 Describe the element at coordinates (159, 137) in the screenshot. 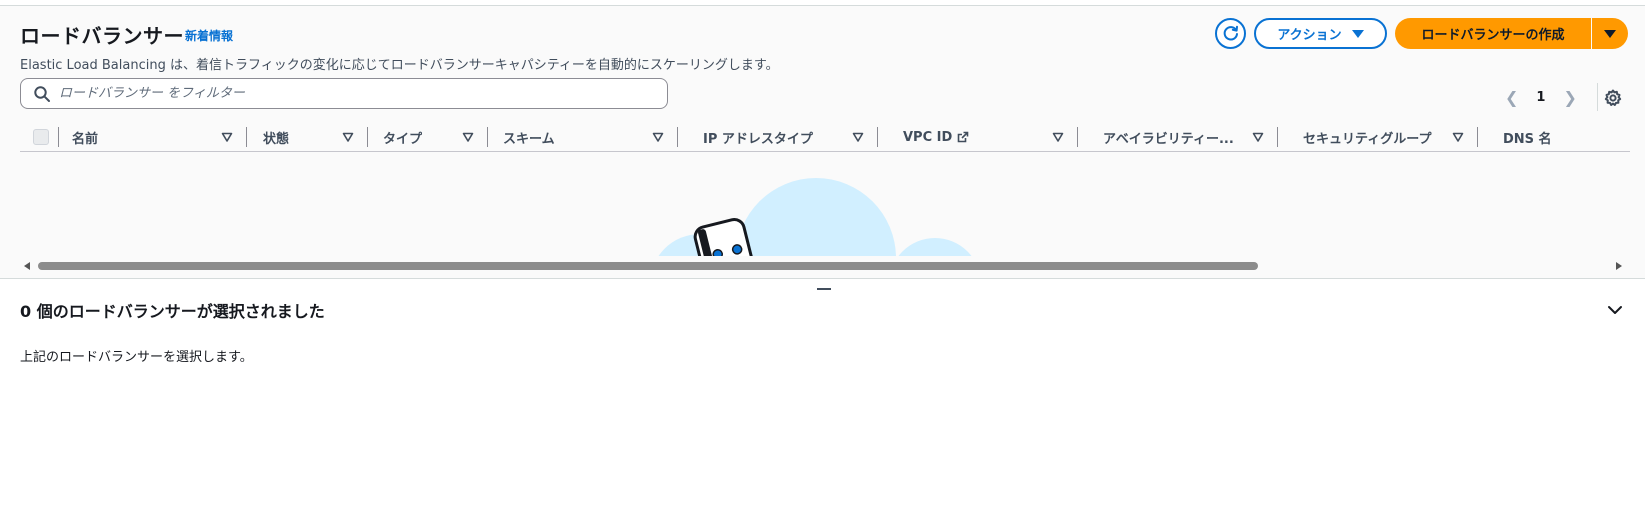

I see `column-header-name: 名前` at that location.